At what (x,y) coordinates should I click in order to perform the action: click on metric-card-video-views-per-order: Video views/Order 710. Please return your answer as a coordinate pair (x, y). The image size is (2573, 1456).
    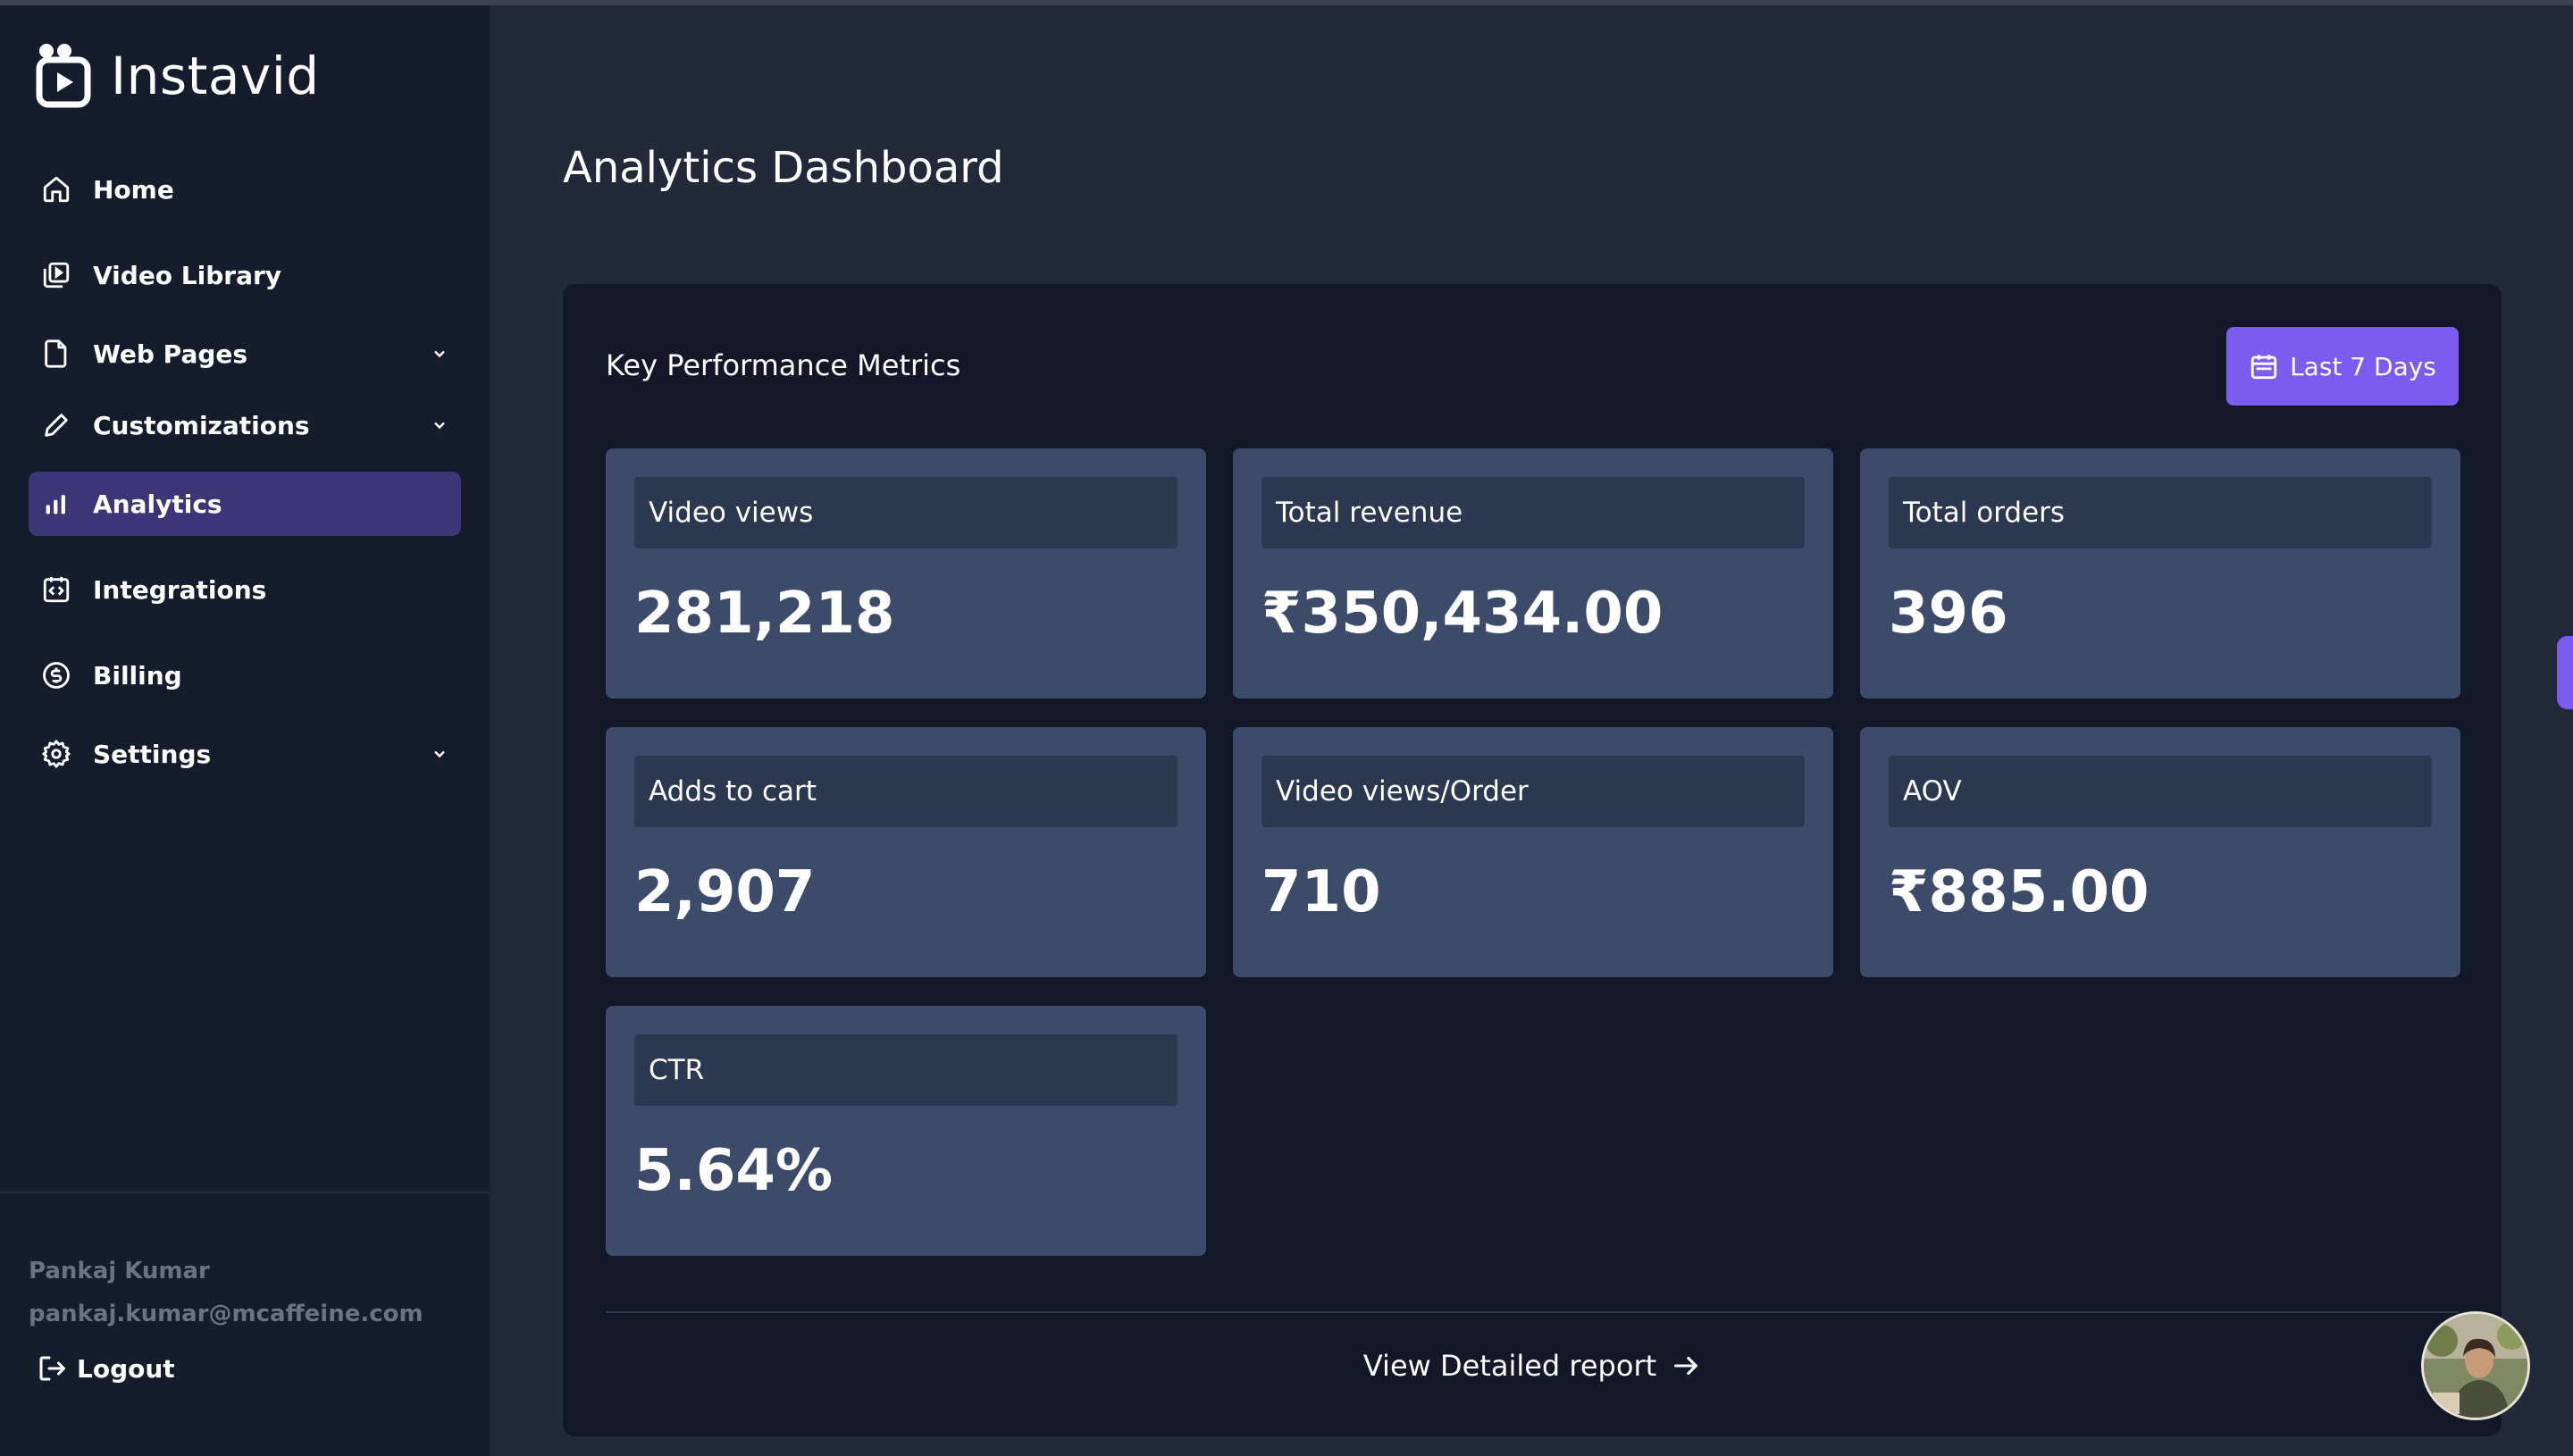
    Looking at the image, I should click on (1533, 852).